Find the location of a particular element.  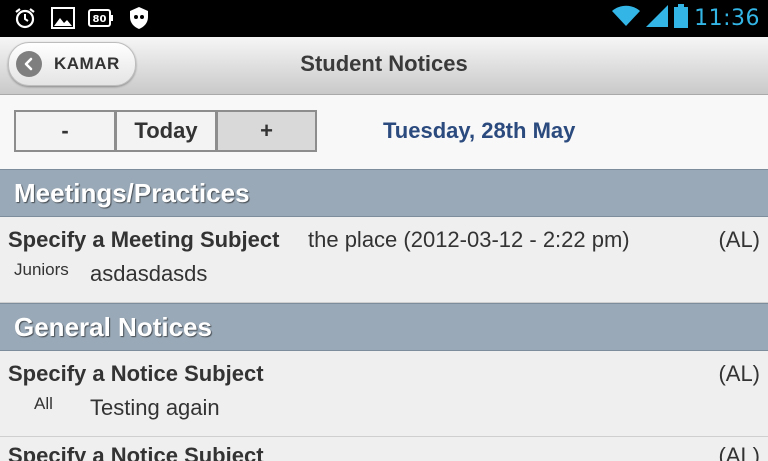

wifi-icon is located at coordinates (626, 18).